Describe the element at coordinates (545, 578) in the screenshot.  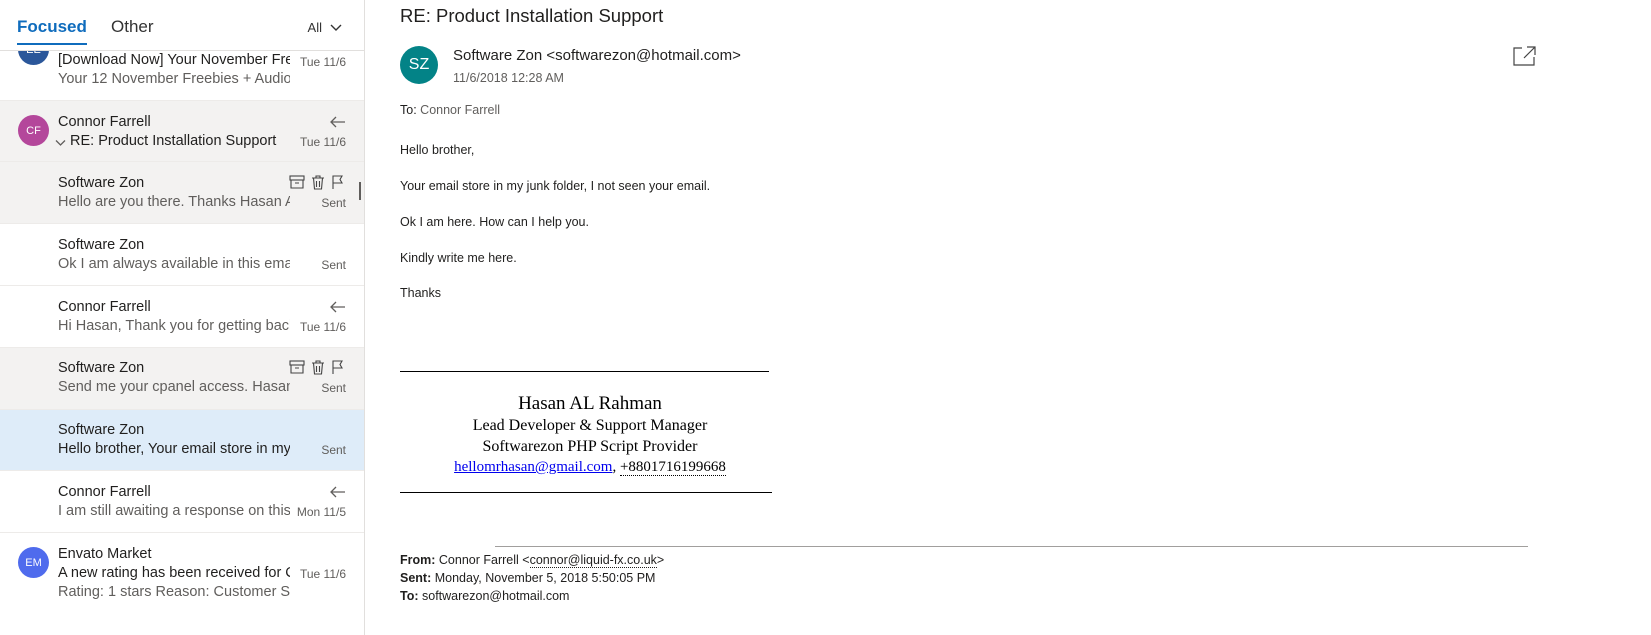
I see `quoted-sent-date: Monday, November 5, 2018 5:50:05 PM` at that location.